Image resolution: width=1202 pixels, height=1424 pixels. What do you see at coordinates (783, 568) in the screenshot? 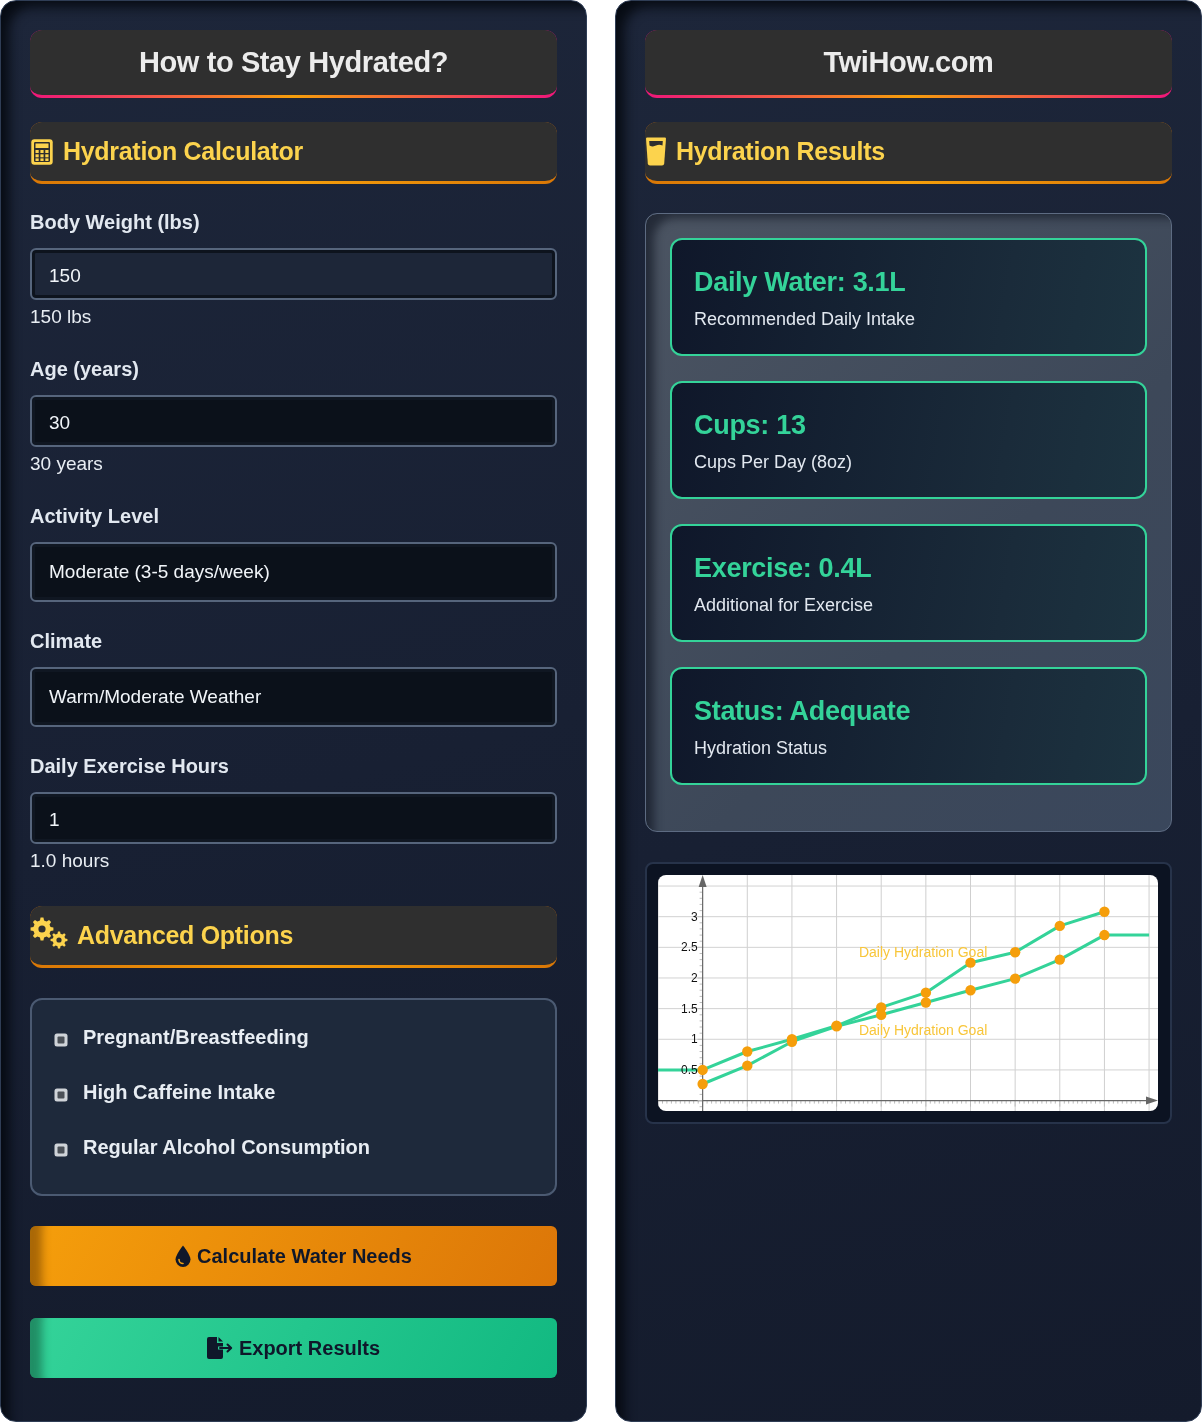
I see `result-value: Exercise: 0.4L` at bounding box center [783, 568].